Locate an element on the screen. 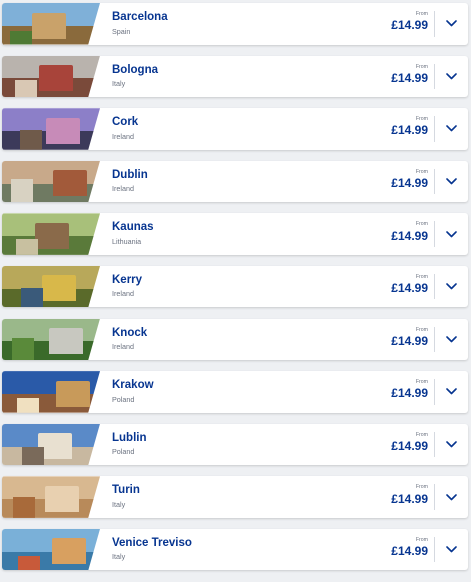 This screenshot has height=582, width=471. country-name: Poland is located at coordinates (123, 452).